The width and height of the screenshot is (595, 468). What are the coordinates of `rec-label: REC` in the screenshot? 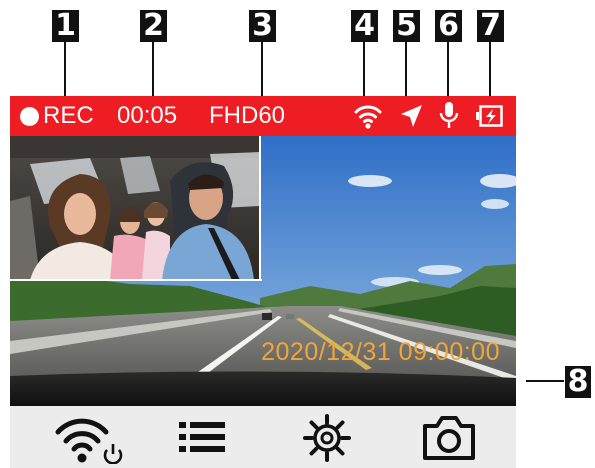 It's located at (68, 115).